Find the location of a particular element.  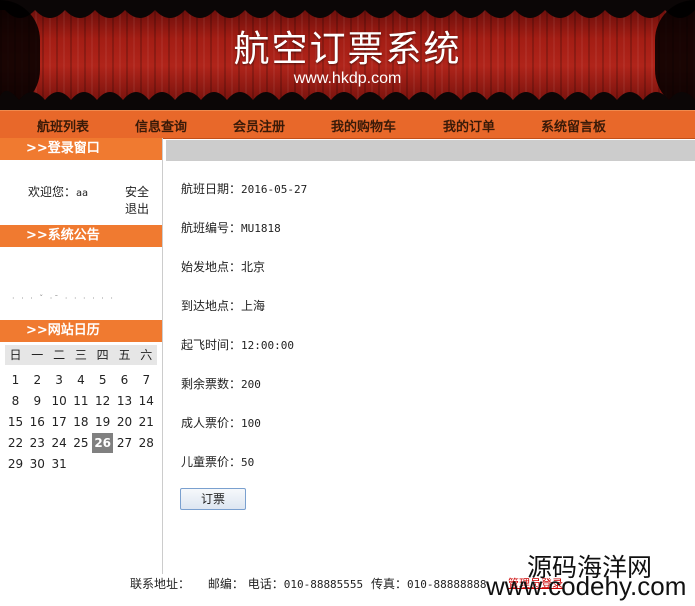

calendar-day: 1 is located at coordinates (15, 380).